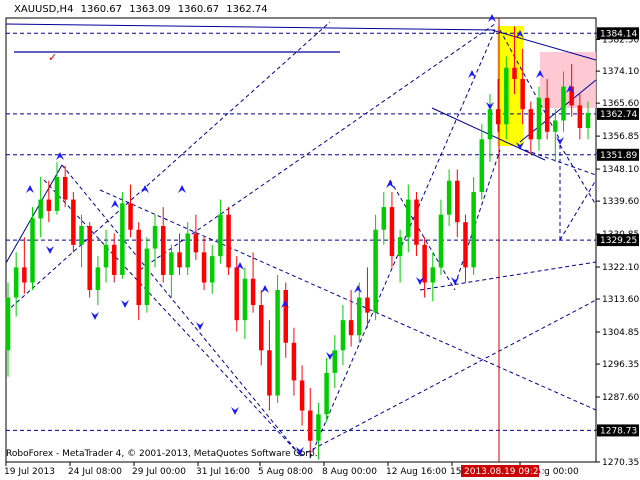 The width and height of the screenshot is (640, 480). What do you see at coordinates (618, 431) in the screenshot?
I see `price-label: 1278.73` at bounding box center [618, 431].